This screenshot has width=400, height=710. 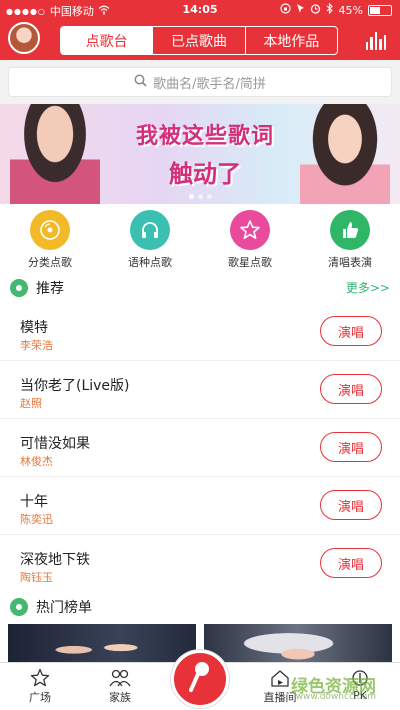 I want to click on banner-headline: 我被这些歌词, so click(x=204, y=136).